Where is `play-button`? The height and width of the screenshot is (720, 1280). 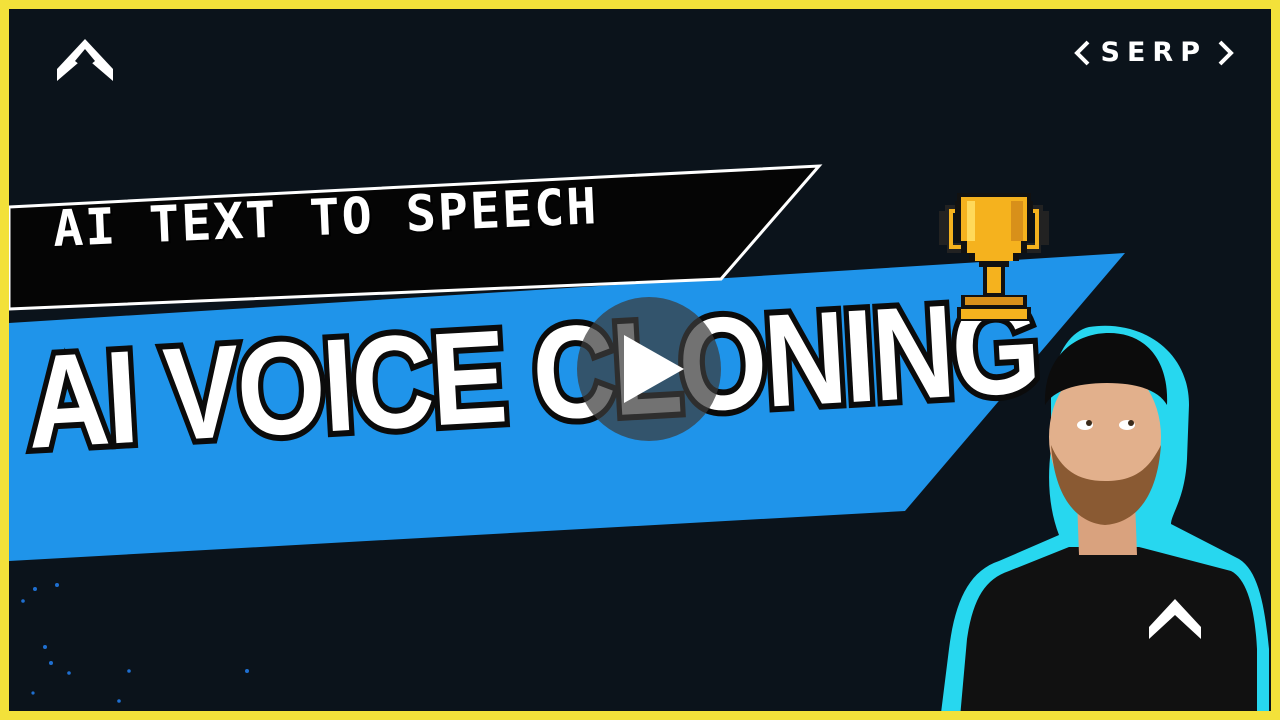
play-button is located at coordinates (649, 369).